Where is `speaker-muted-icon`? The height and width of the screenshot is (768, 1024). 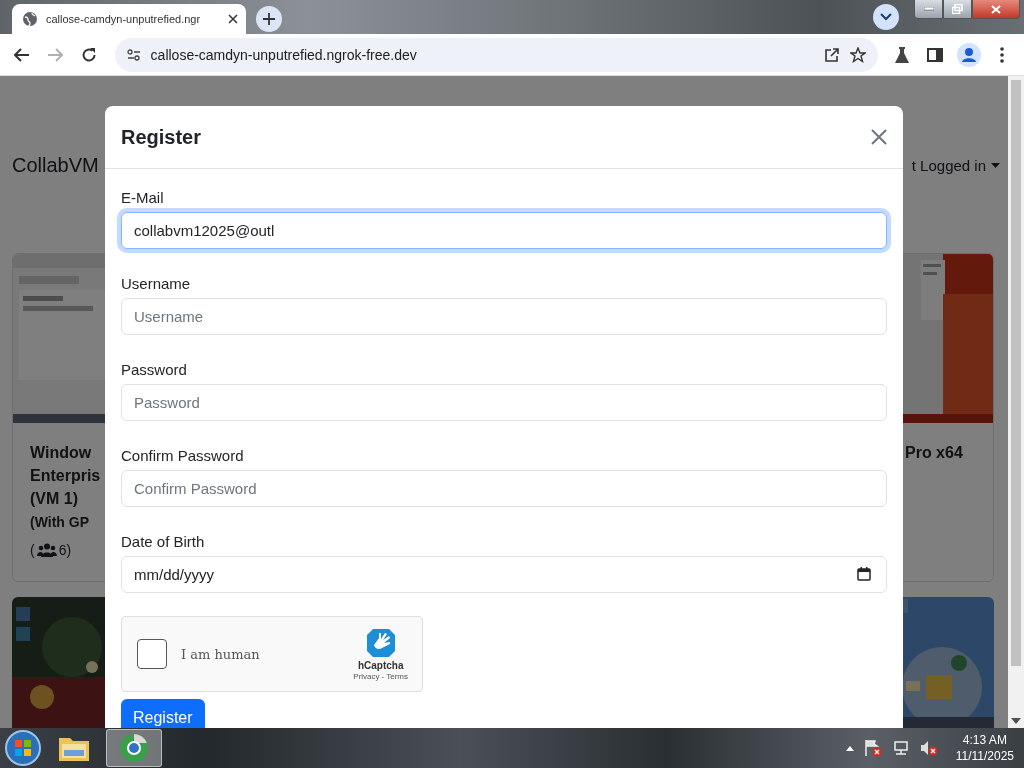 speaker-muted-icon is located at coordinates (928, 748).